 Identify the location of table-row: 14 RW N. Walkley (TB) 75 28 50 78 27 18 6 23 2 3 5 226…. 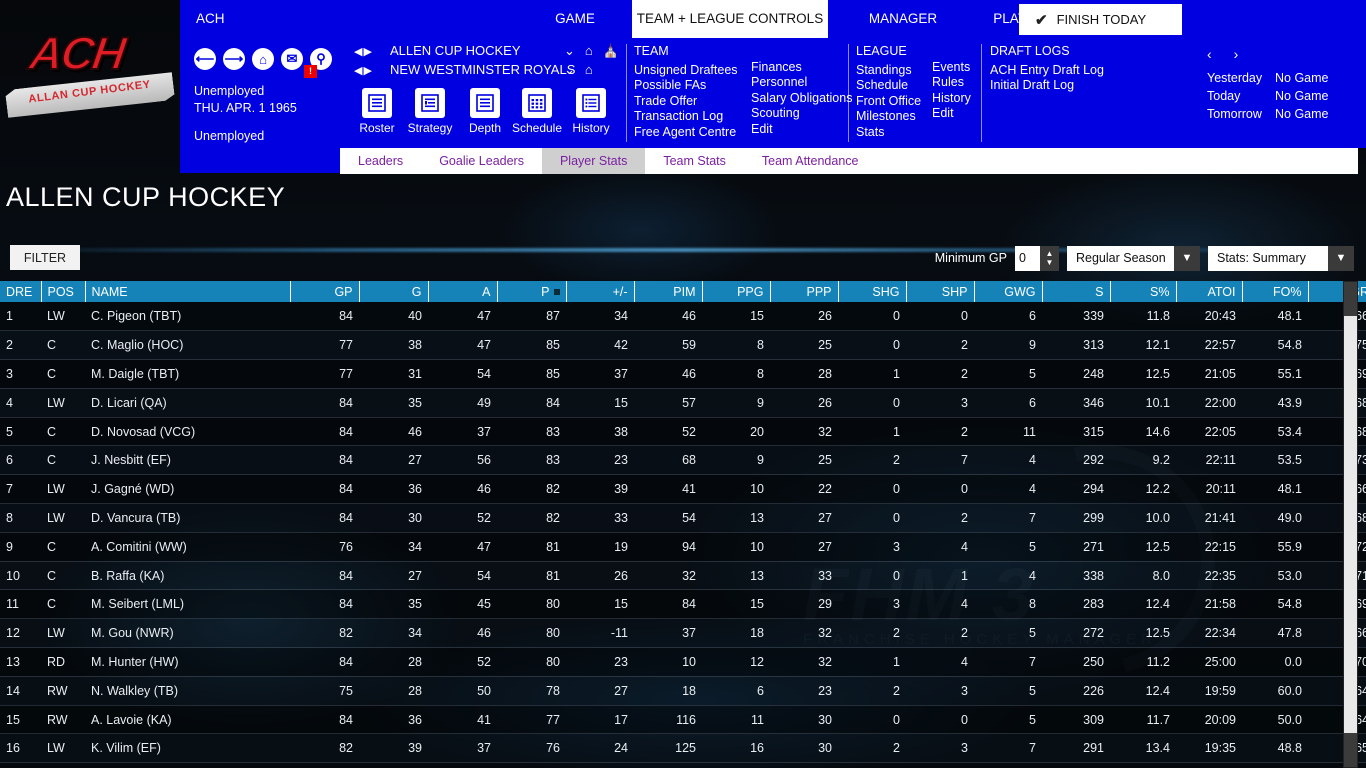
(683, 691).